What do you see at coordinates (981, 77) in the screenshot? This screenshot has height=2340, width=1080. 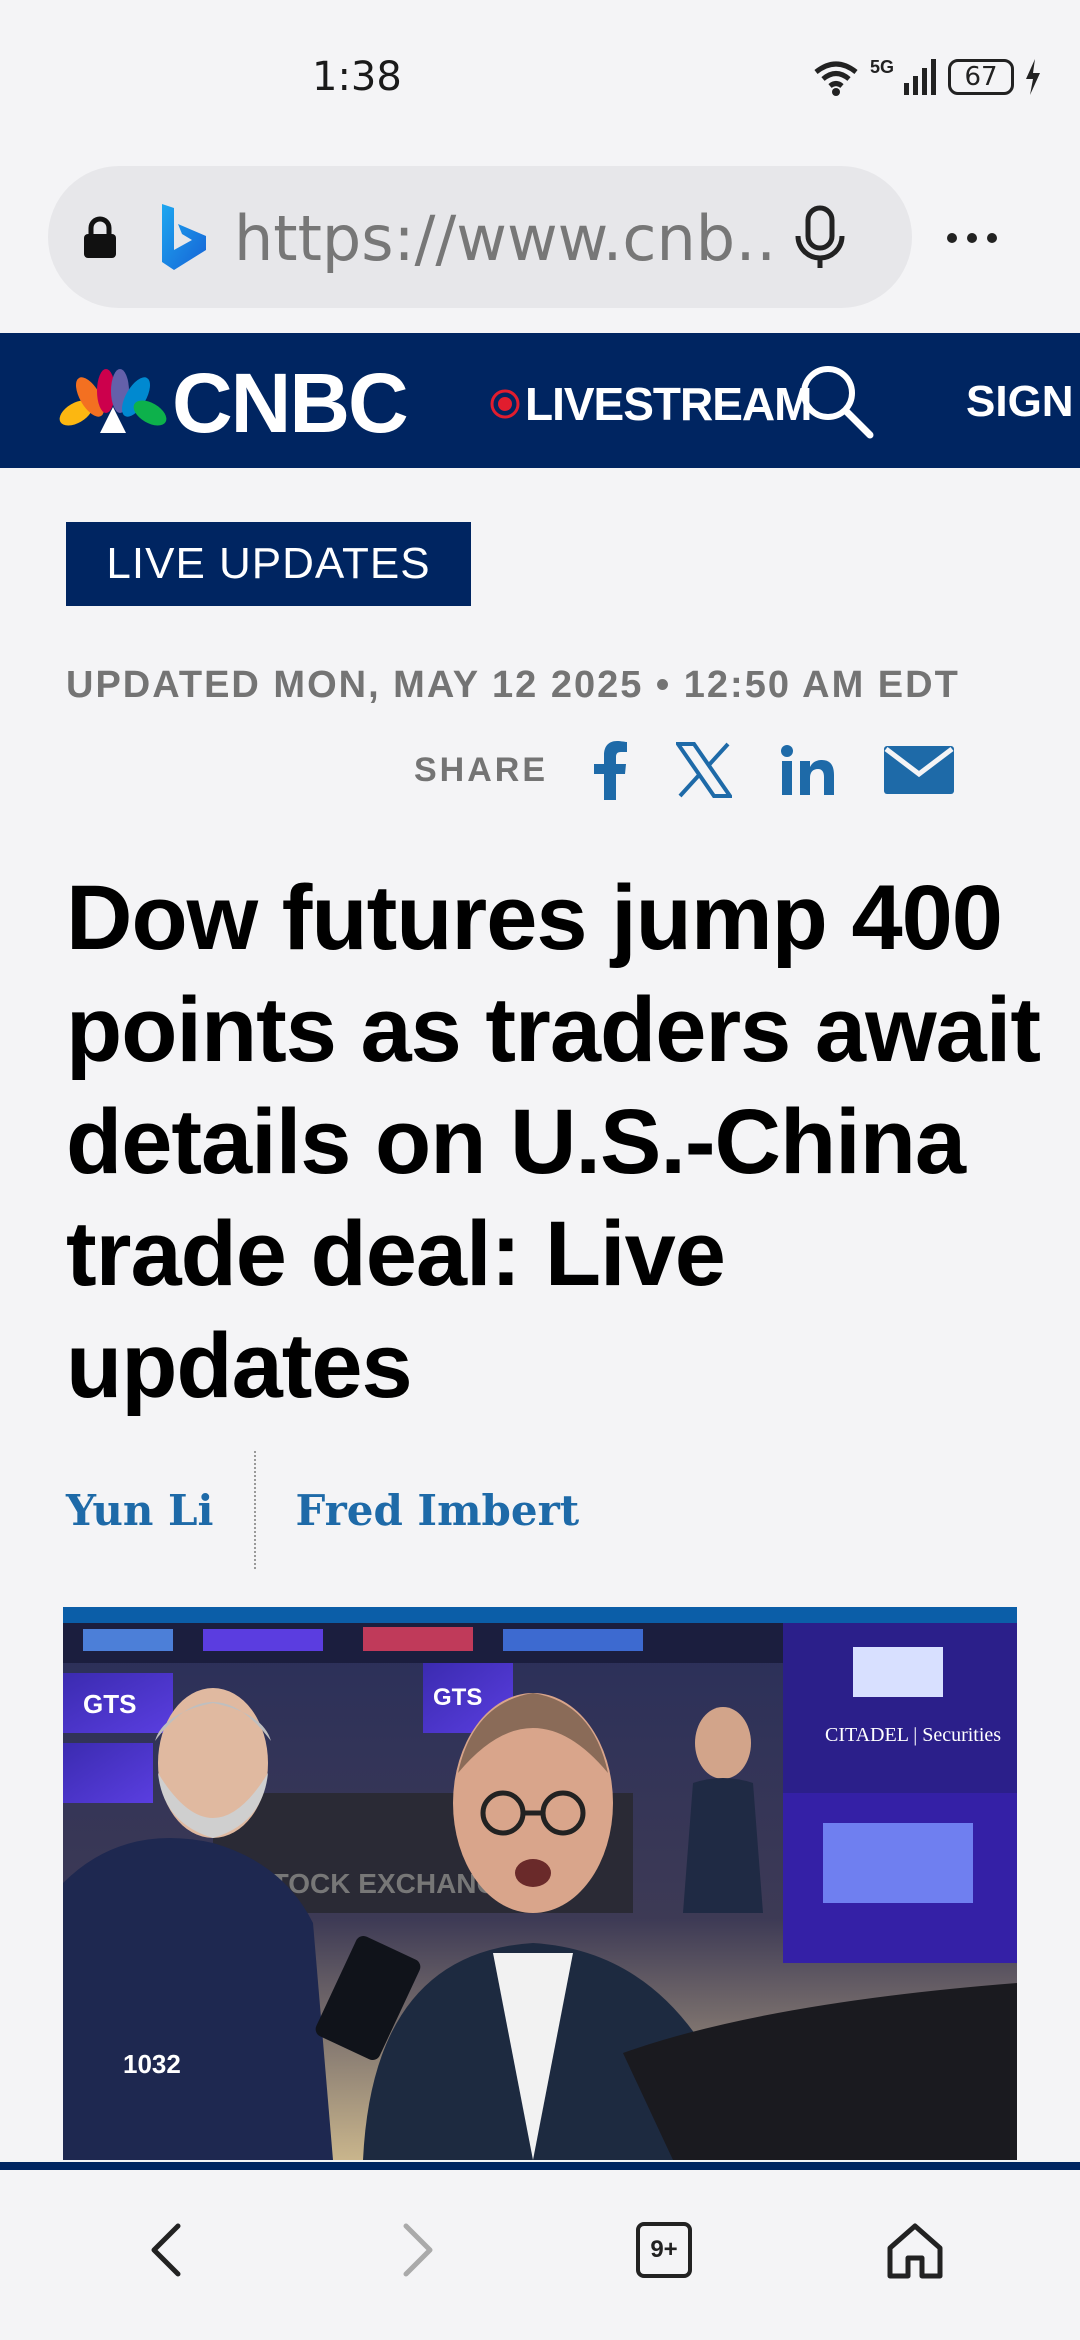 I see `battery-indicator: 67` at bounding box center [981, 77].